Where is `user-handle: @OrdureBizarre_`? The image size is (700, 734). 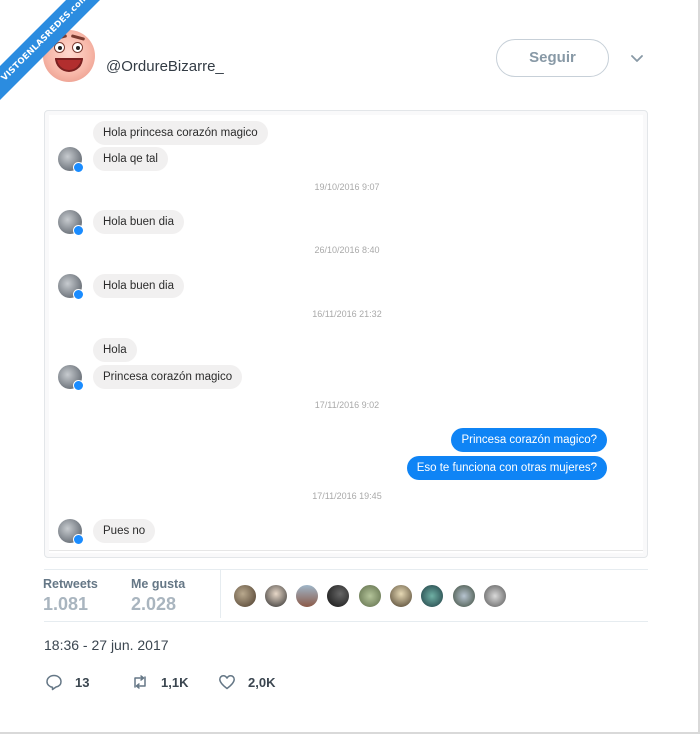 user-handle: @OrdureBizarre_ is located at coordinates (165, 66).